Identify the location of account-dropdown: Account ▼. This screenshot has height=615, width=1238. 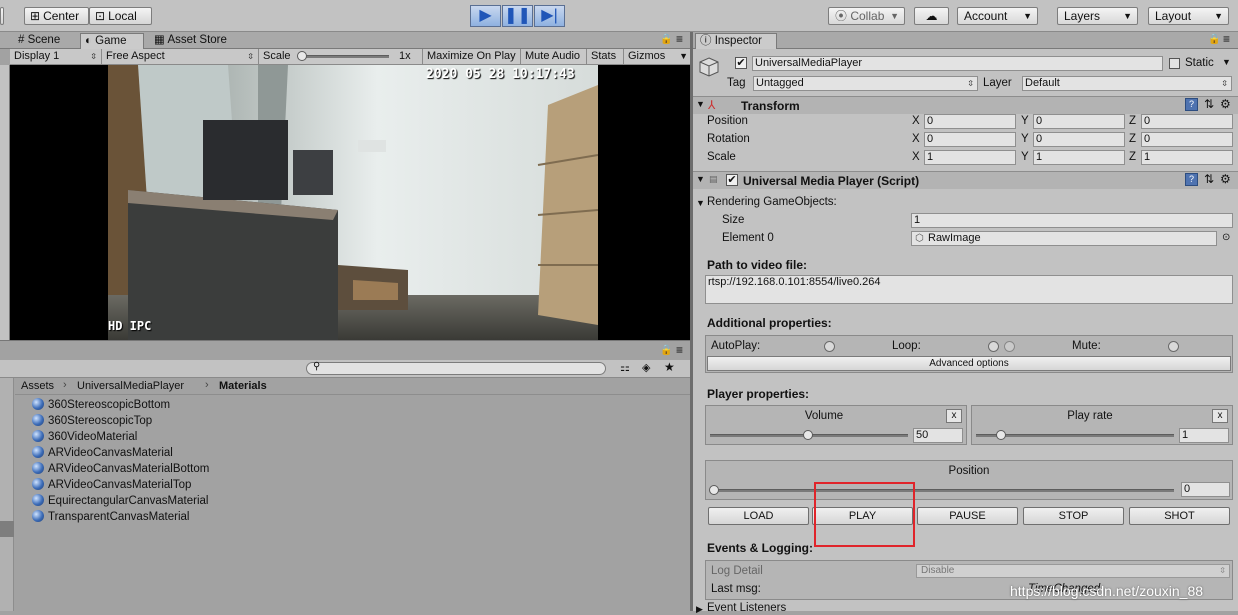
(997, 16).